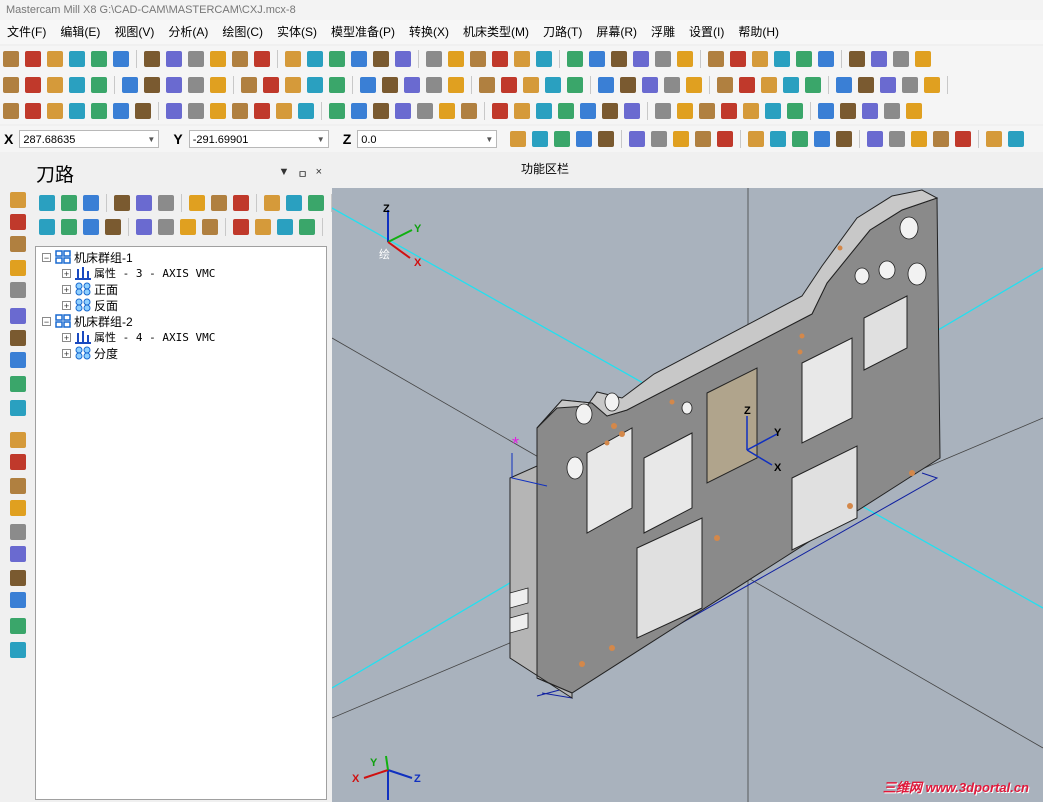  Describe the element at coordinates (46, 321) in the screenshot. I see `collapse-icon: −` at that location.